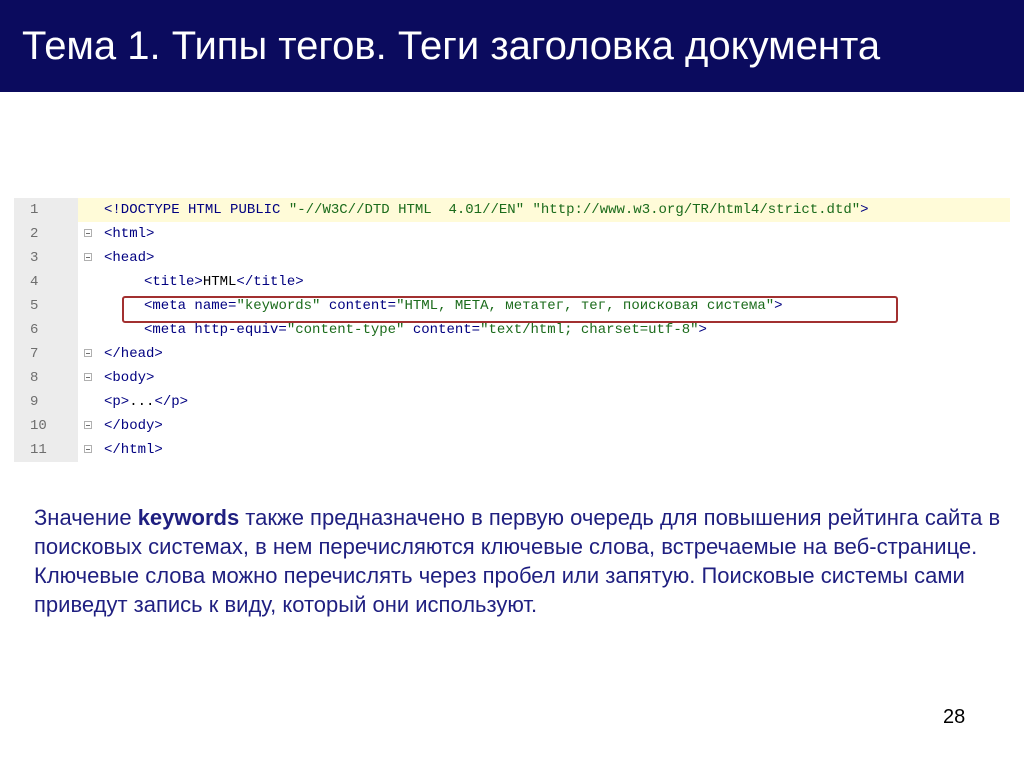 The height and width of the screenshot is (767, 1024). I want to click on html-open-tag: <html>, so click(129, 234).